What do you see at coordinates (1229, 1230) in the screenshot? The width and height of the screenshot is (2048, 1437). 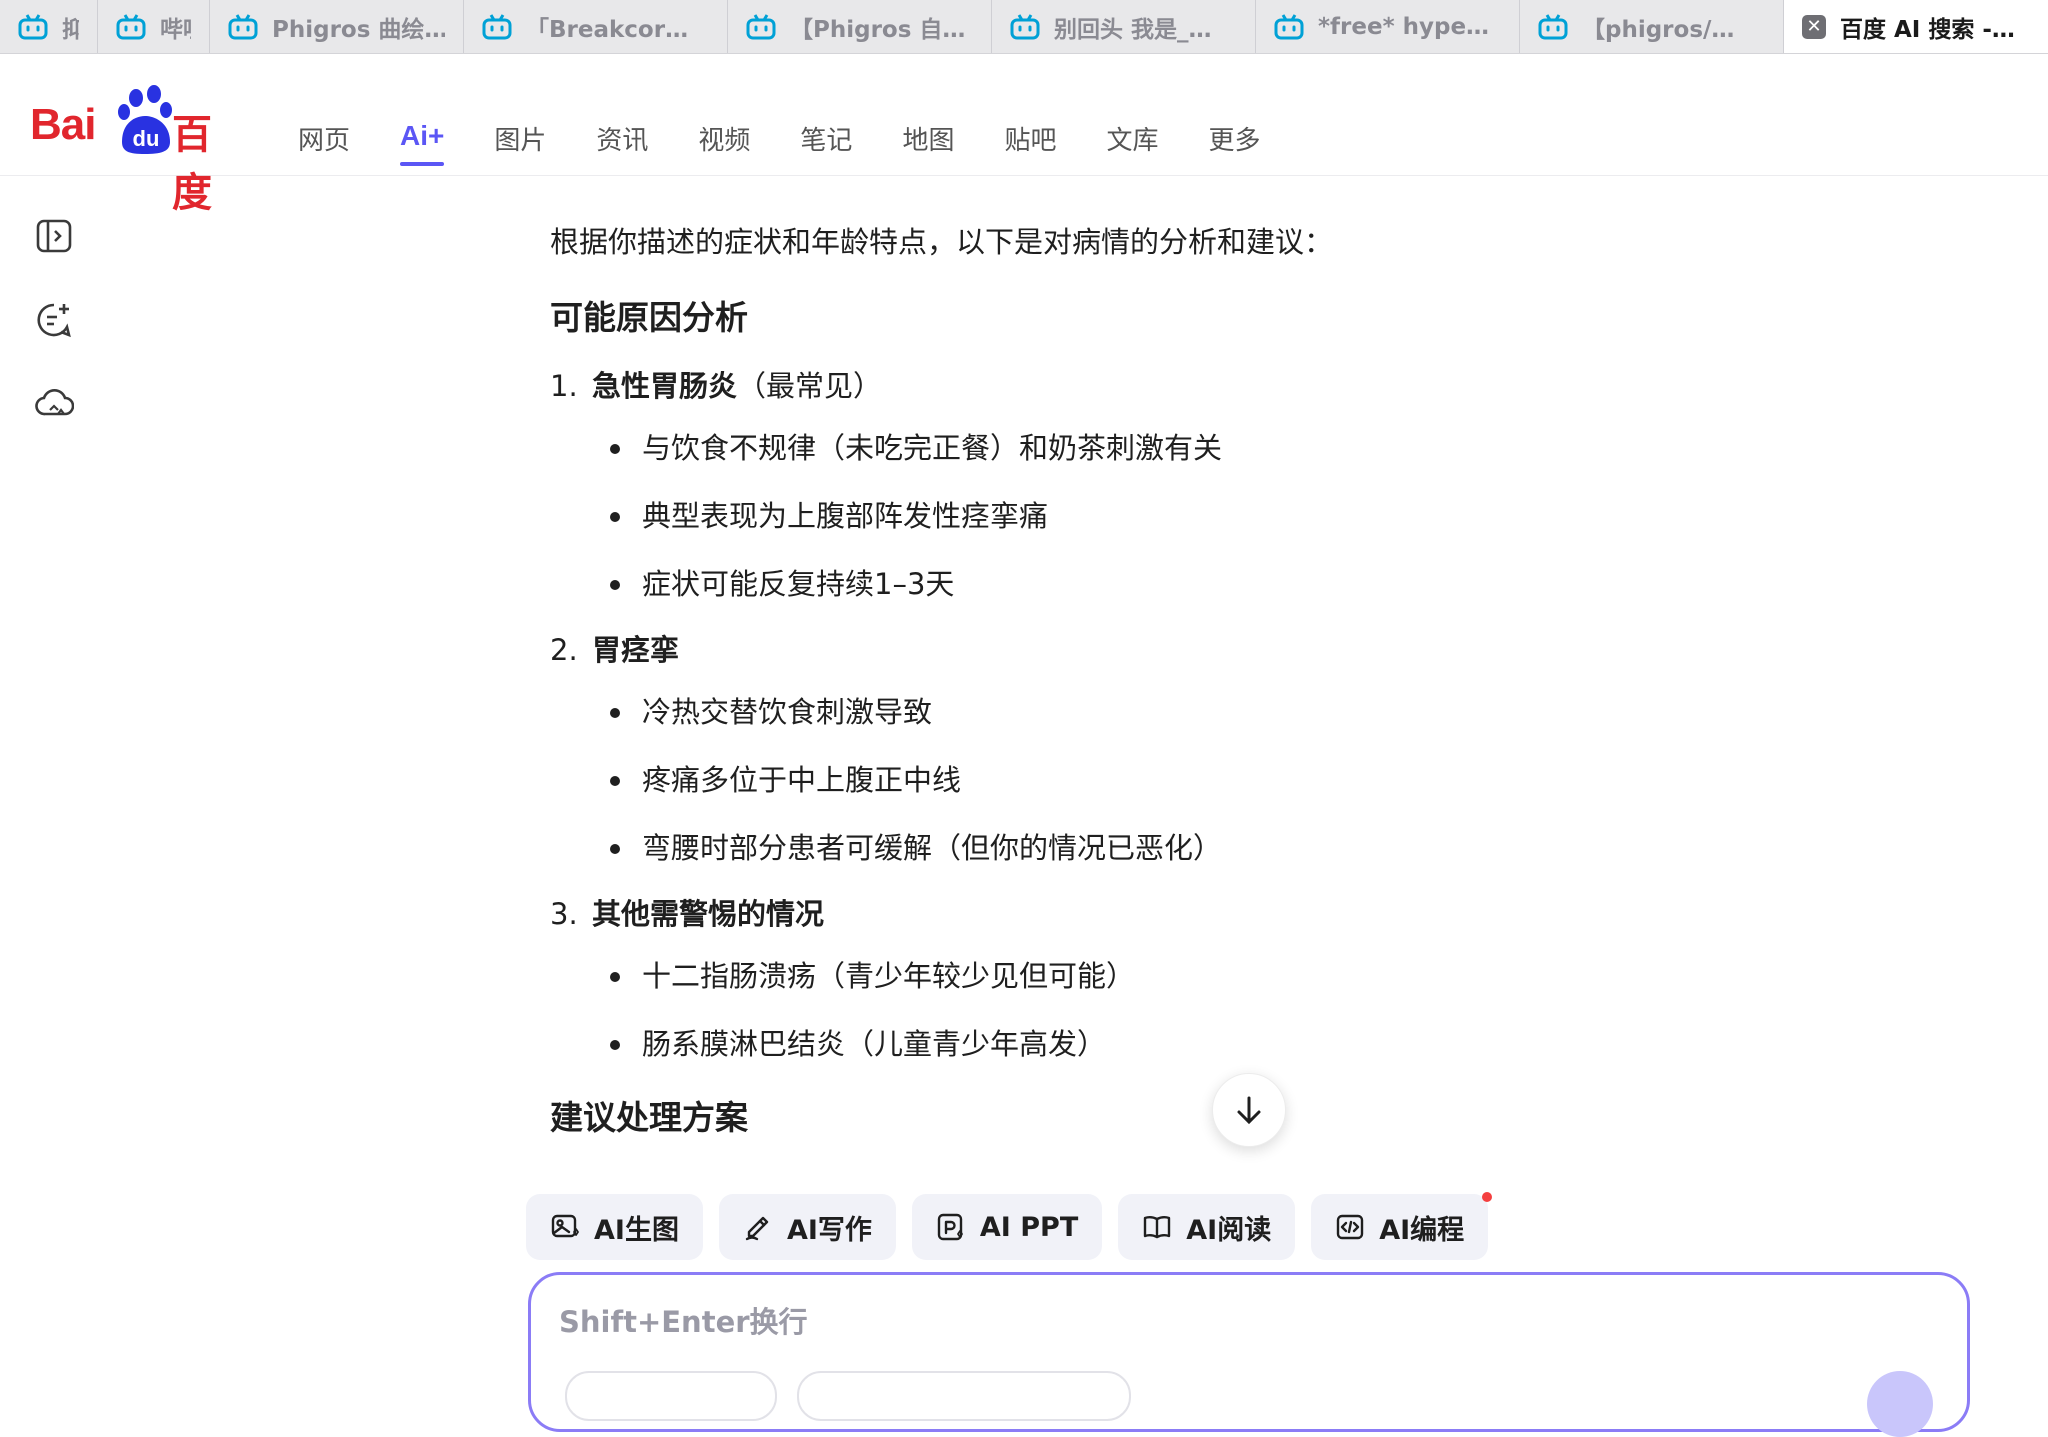 I see `tool-chip-label: AI阅读` at bounding box center [1229, 1230].